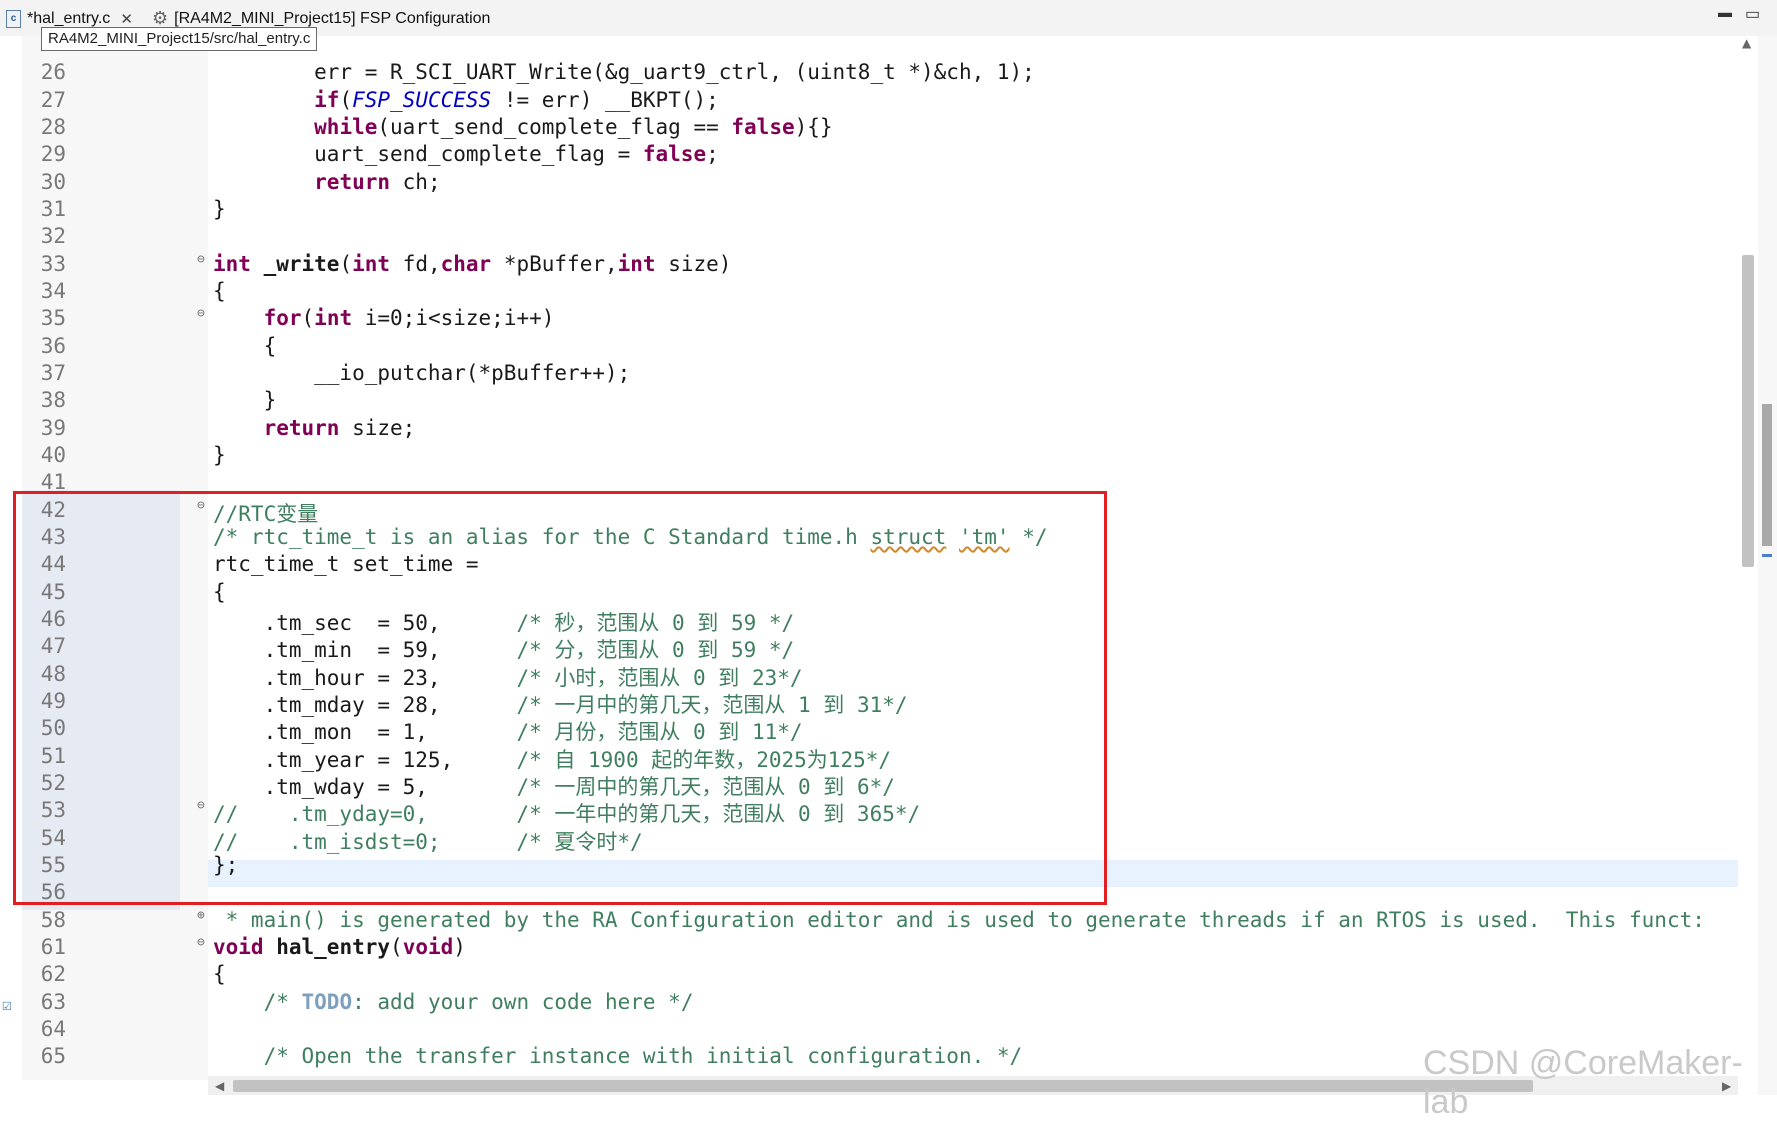 This screenshot has width=1777, height=1122. What do you see at coordinates (1583, 1082) in the screenshot?
I see `watermark: CSDN @CoreMaker-lab` at bounding box center [1583, 1082].